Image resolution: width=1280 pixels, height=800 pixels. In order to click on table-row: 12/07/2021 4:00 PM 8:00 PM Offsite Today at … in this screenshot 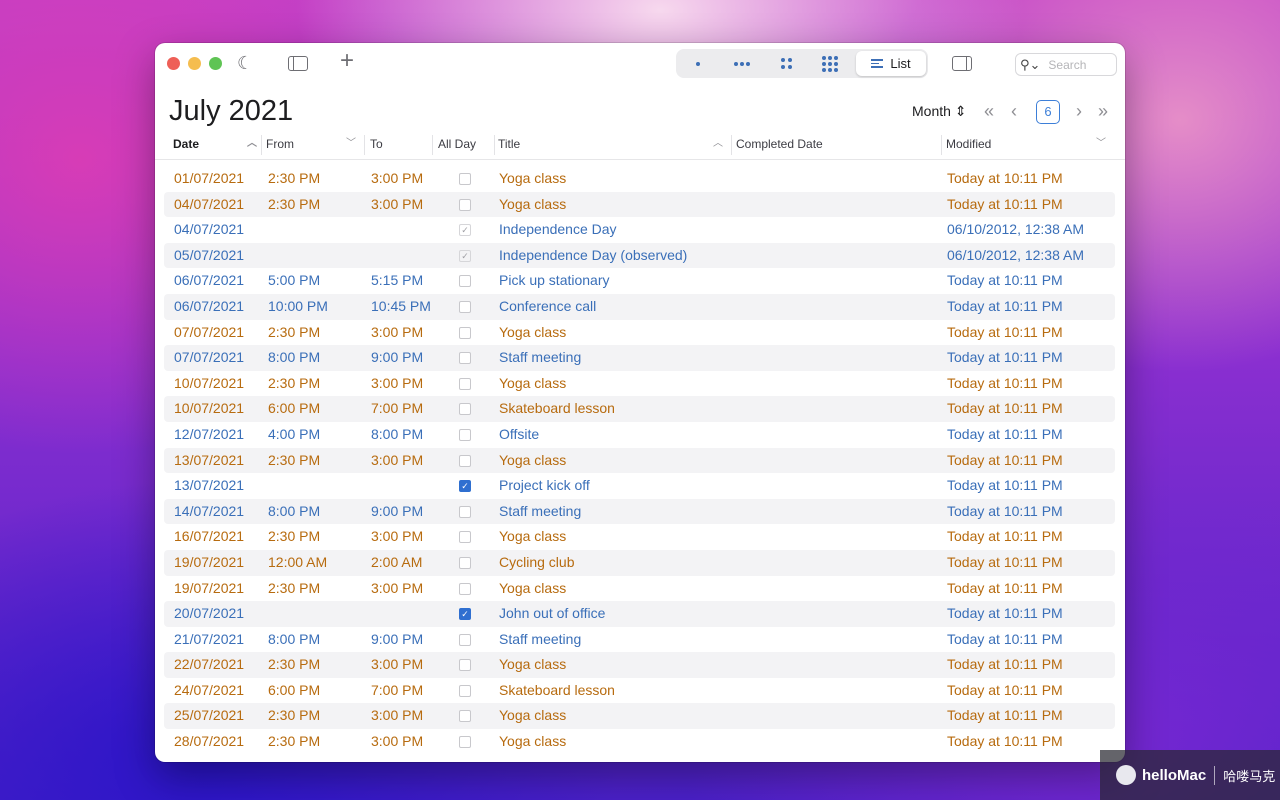, I will do `click(639, 435)`.